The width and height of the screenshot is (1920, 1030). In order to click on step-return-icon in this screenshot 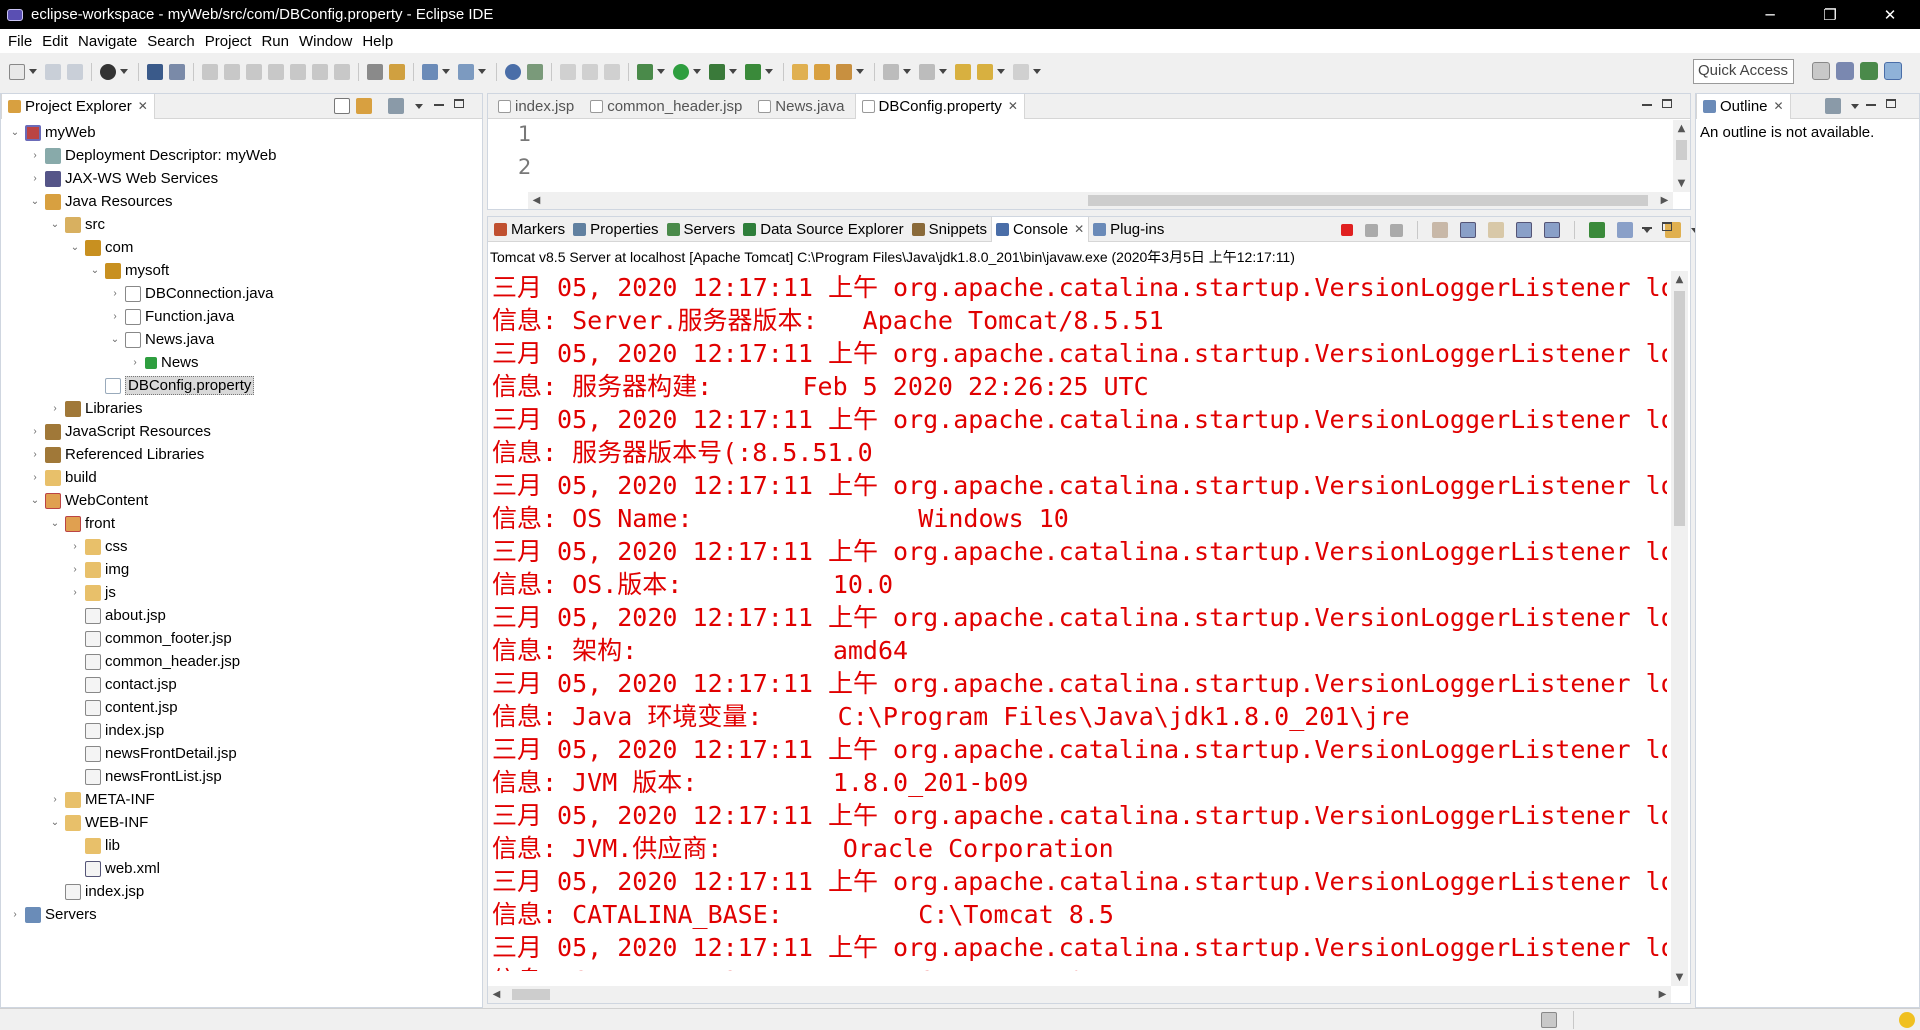, I will do `click(342, 71)`.